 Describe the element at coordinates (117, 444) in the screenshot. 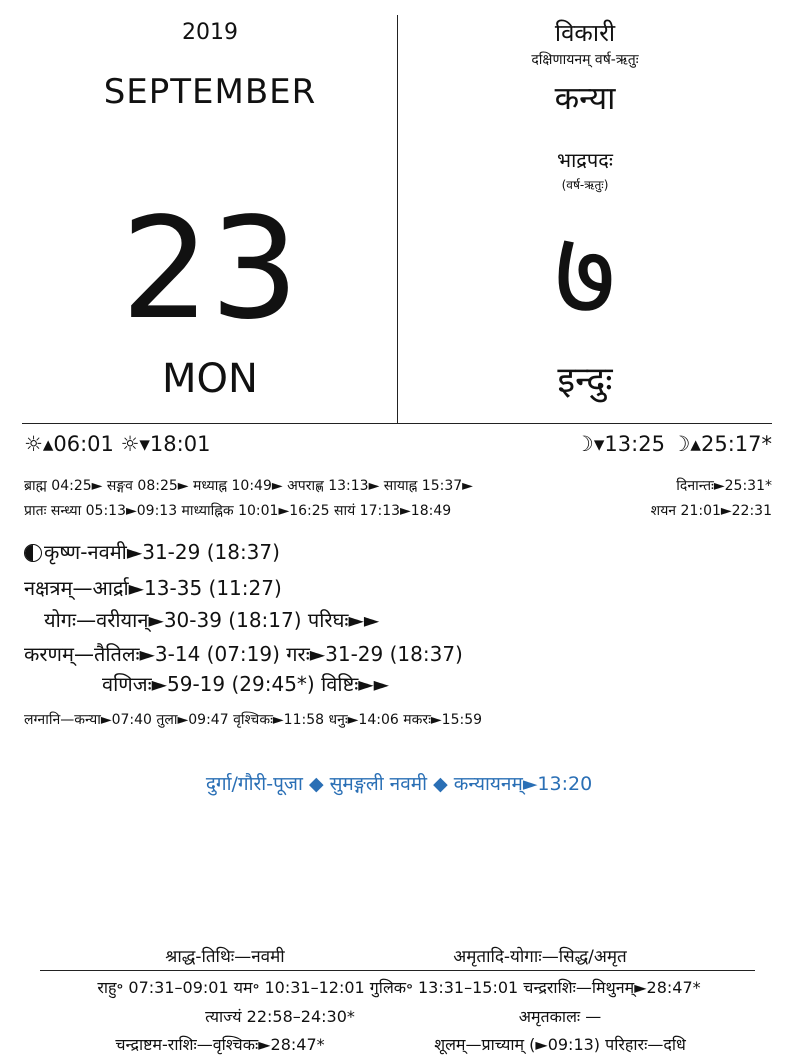

I see `sunrise-sunset: ☼▴06:01 ☼▾18:01` at that location.